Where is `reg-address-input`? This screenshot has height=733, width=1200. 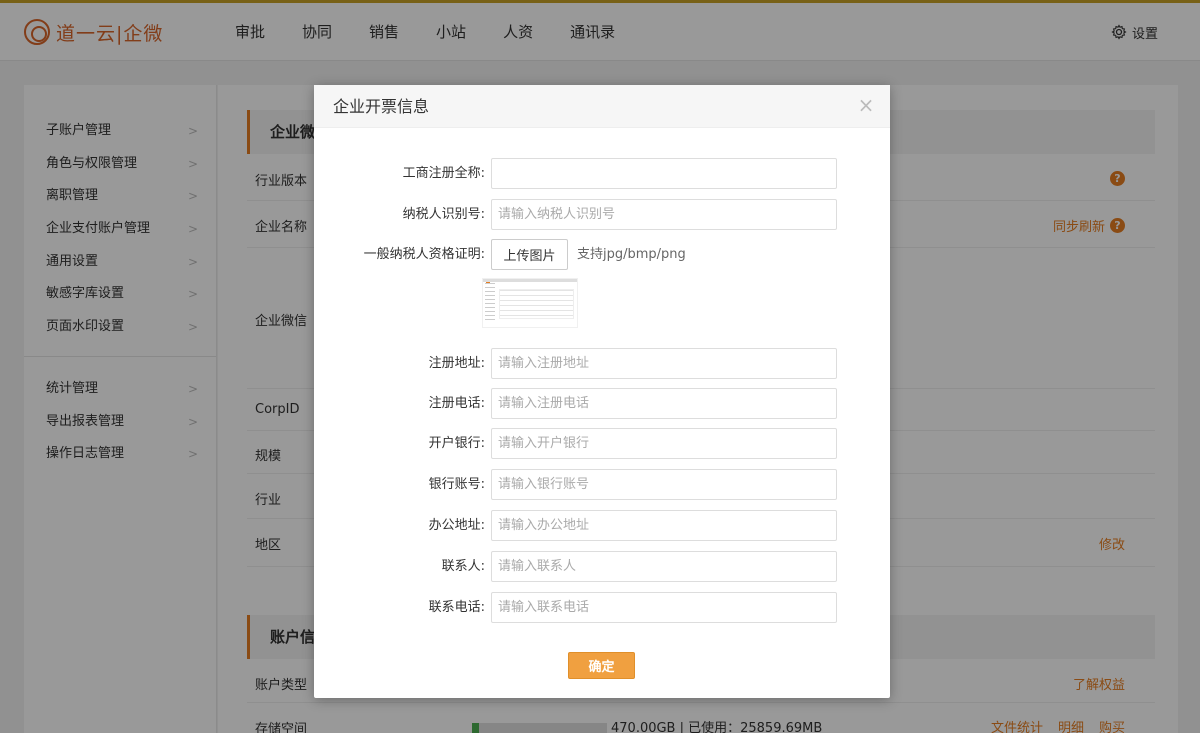 reg-address-input is located at coordinates (664, 363).